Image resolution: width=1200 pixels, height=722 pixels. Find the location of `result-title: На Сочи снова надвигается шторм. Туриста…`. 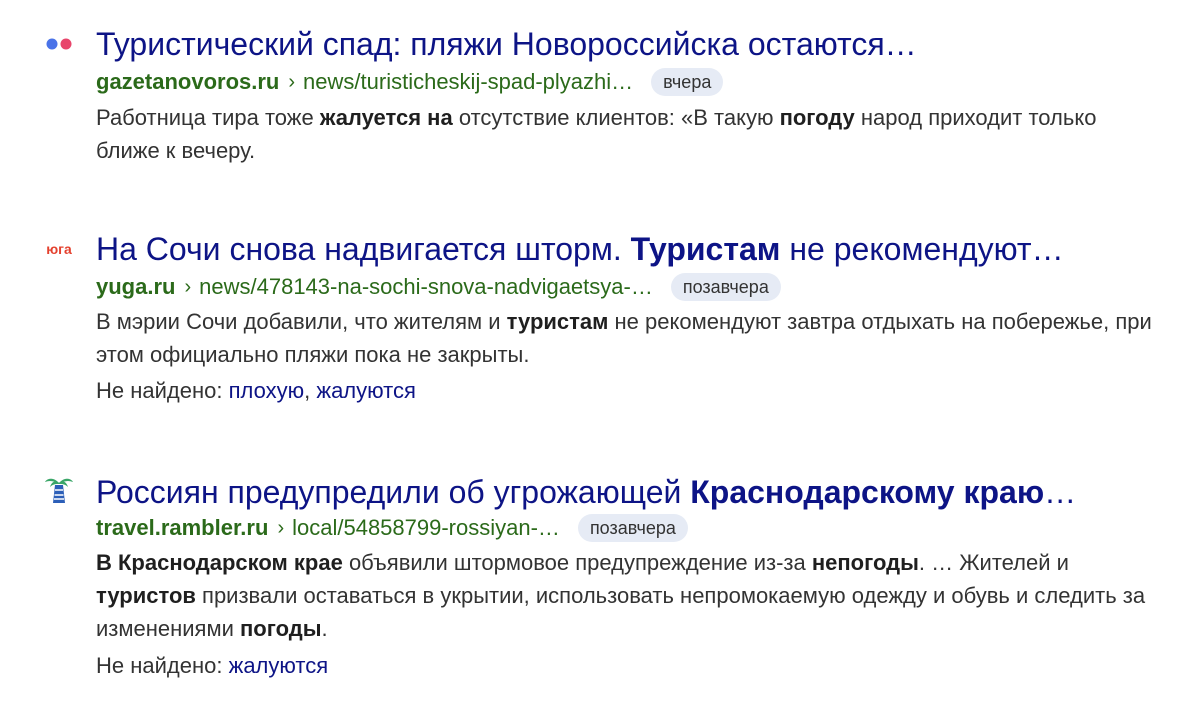

result-title: На Сочи снова надвигается шторм. Туриста… is located at coordinates (580, 249).